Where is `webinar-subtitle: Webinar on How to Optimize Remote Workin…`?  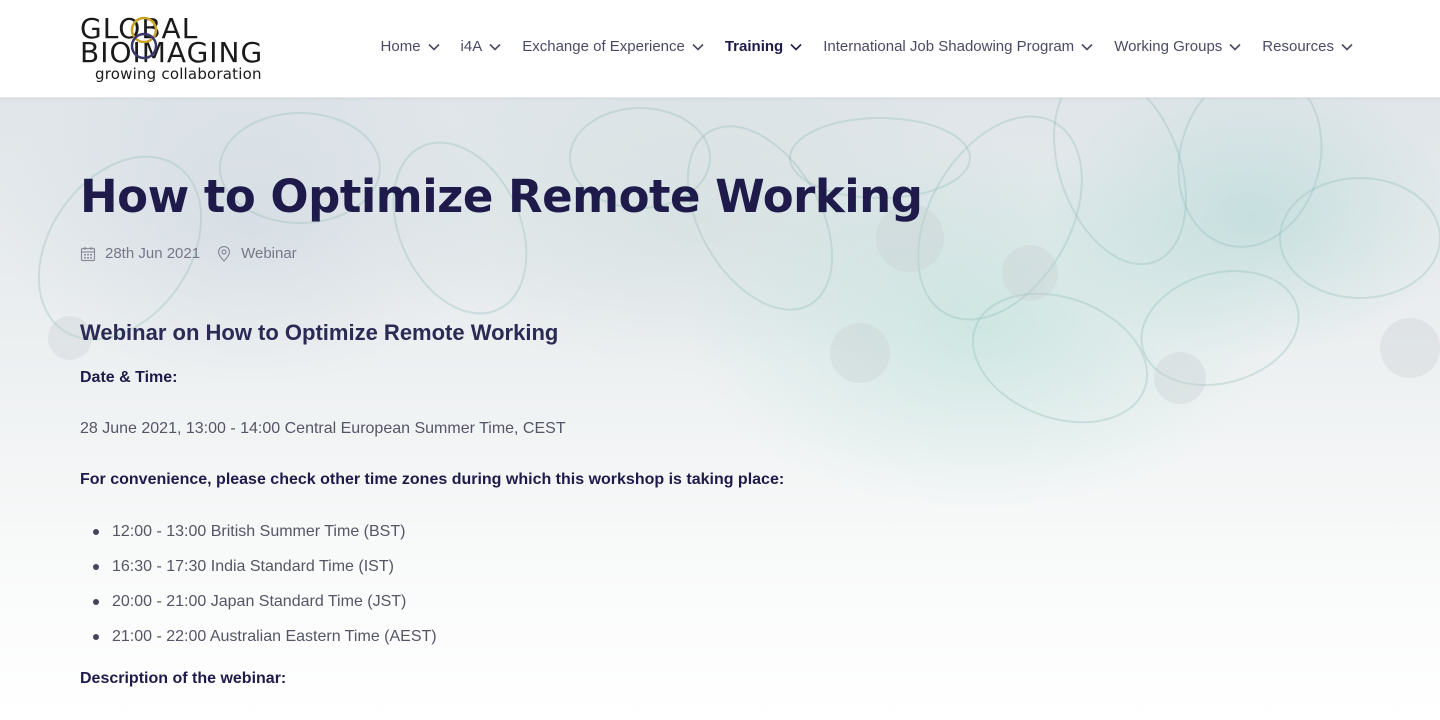
webinar-subtitle: Webinar on How to Optimize Remote Workin… is located at coordinates (319, 332).